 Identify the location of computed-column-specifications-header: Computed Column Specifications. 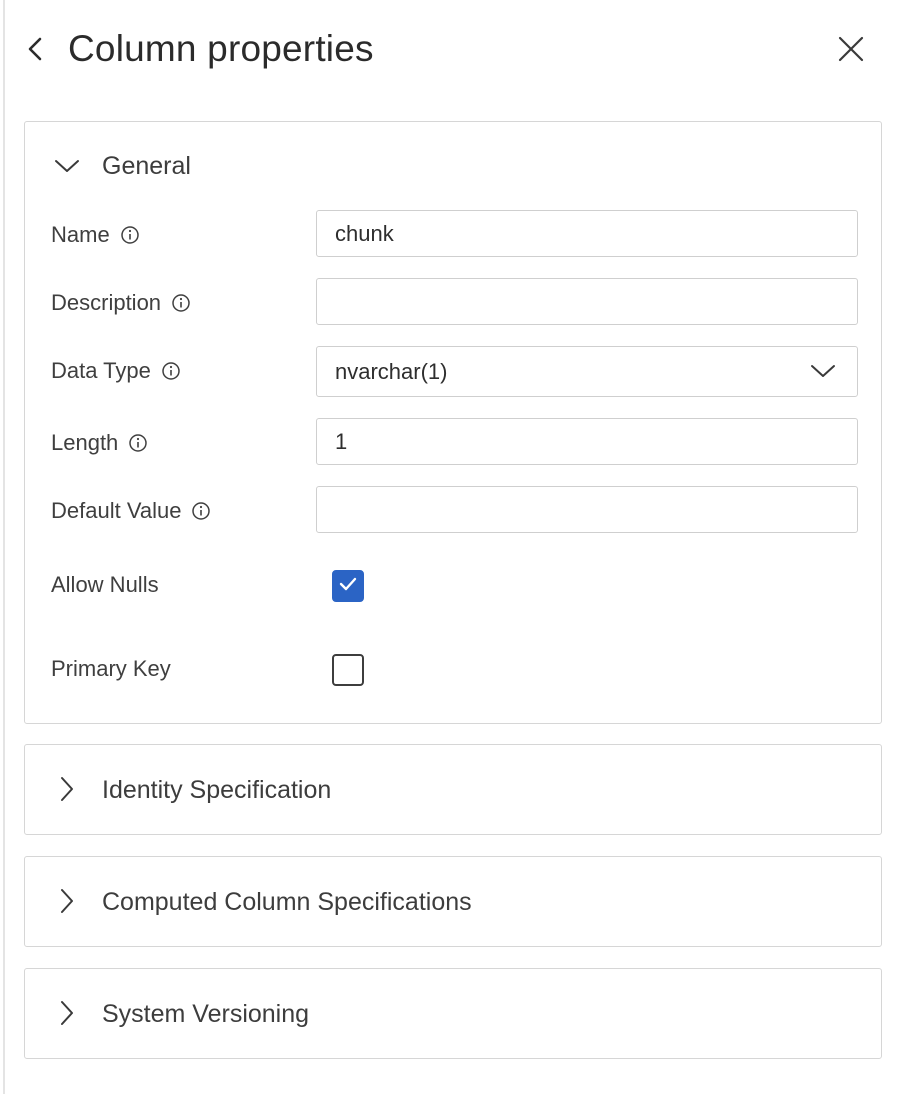
(453, 902).